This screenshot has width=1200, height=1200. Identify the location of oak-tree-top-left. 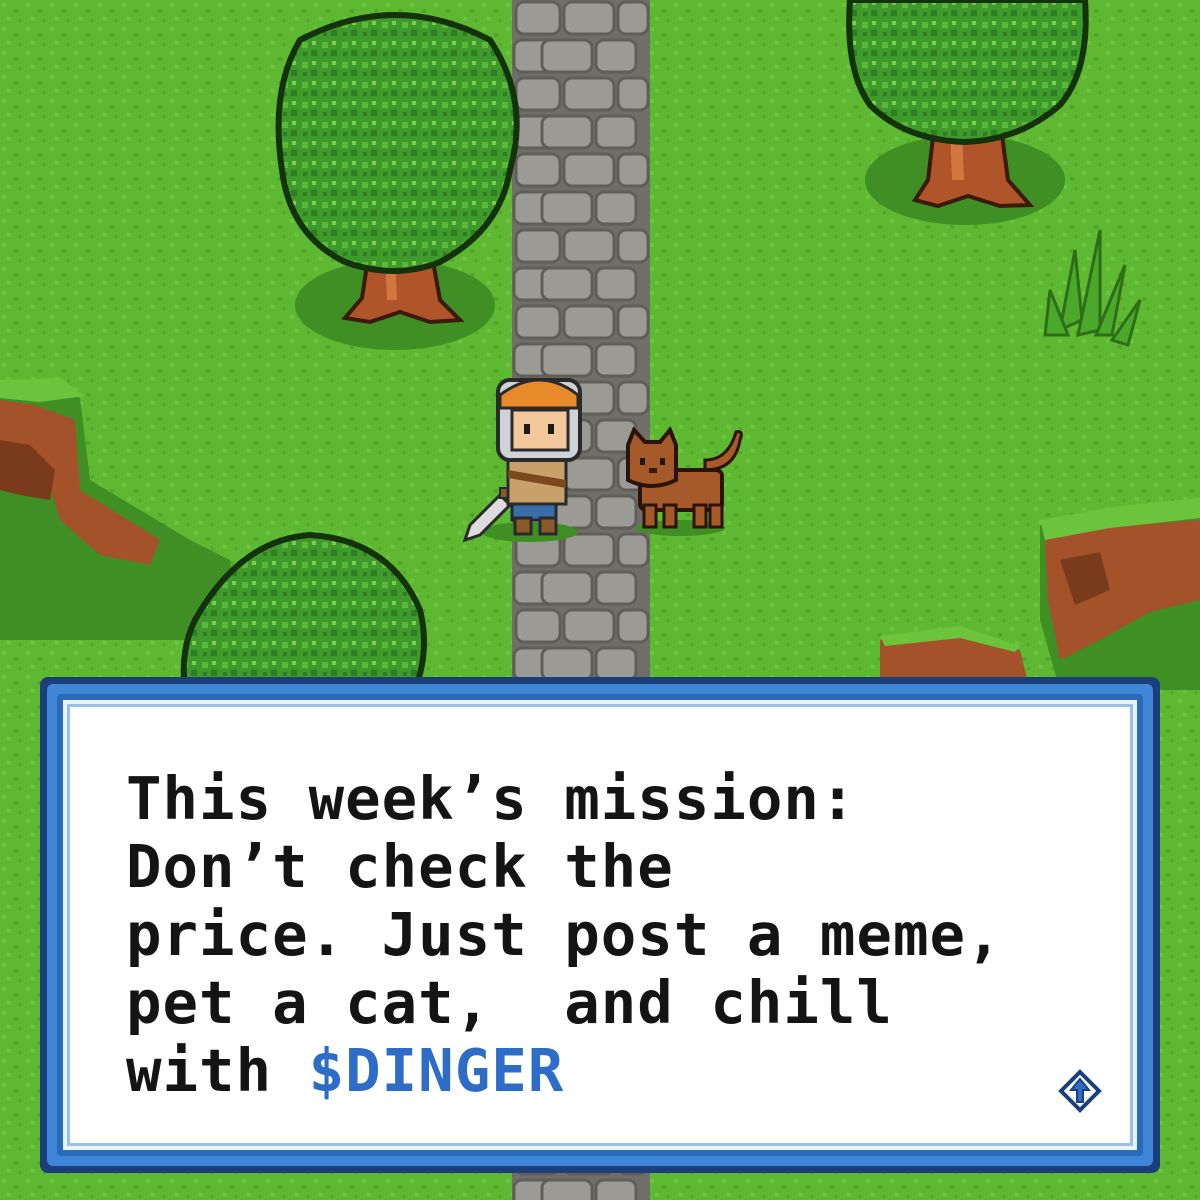
(397, 181).